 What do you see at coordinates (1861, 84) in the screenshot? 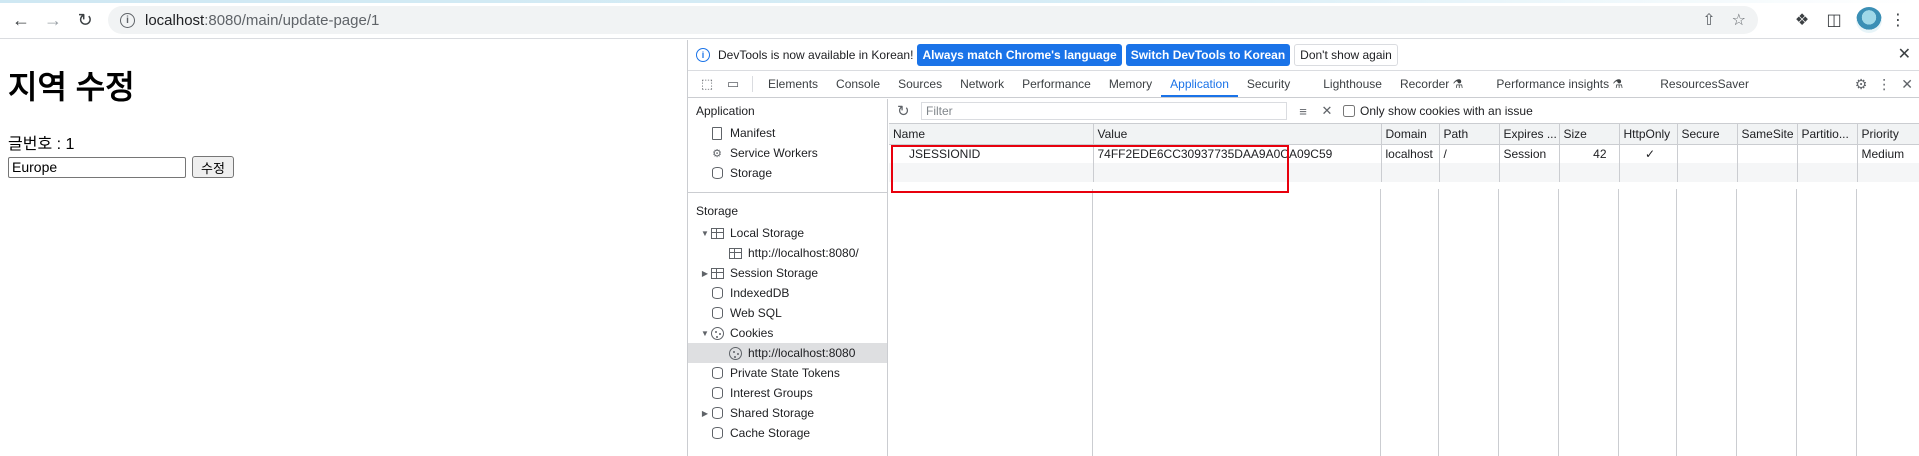
I see `settings-gear-icon: ⚙` at bounding box center [1861, 84].